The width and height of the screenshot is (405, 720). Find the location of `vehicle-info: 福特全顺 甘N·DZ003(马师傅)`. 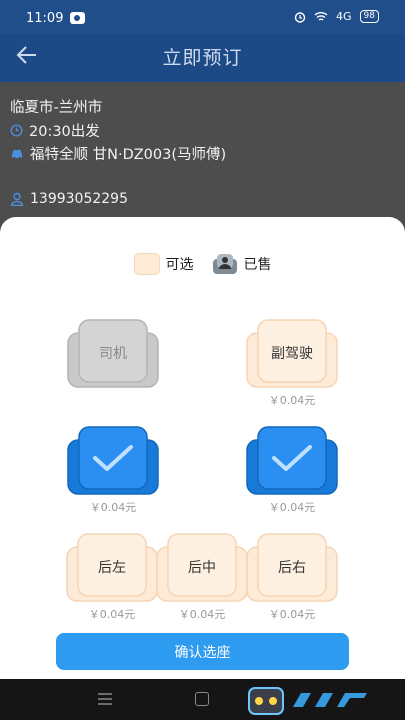

vehicle-info: 福特全顺 甘N·DZ003(马师傅) is located at coordinates (128, 155).